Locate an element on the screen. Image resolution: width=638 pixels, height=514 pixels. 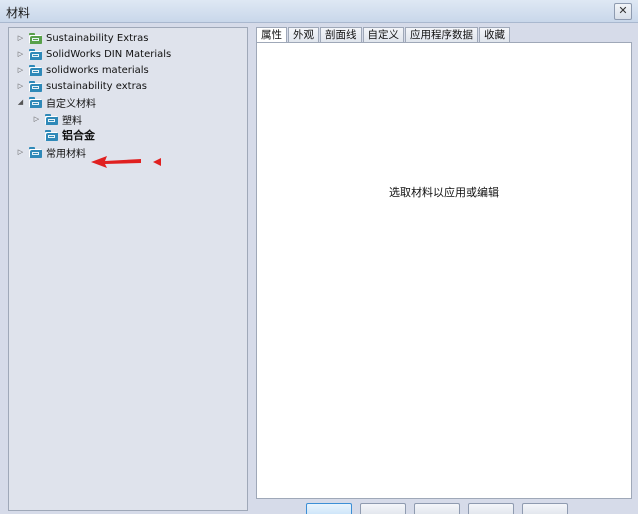
tab-crosshatch: 剖面线 is located at coordinates (341, 35).